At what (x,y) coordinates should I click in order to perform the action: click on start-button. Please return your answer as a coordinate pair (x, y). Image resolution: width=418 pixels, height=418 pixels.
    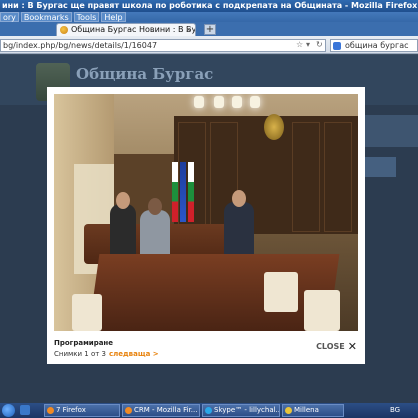
    Looking at the image, I should click on (8, 410).